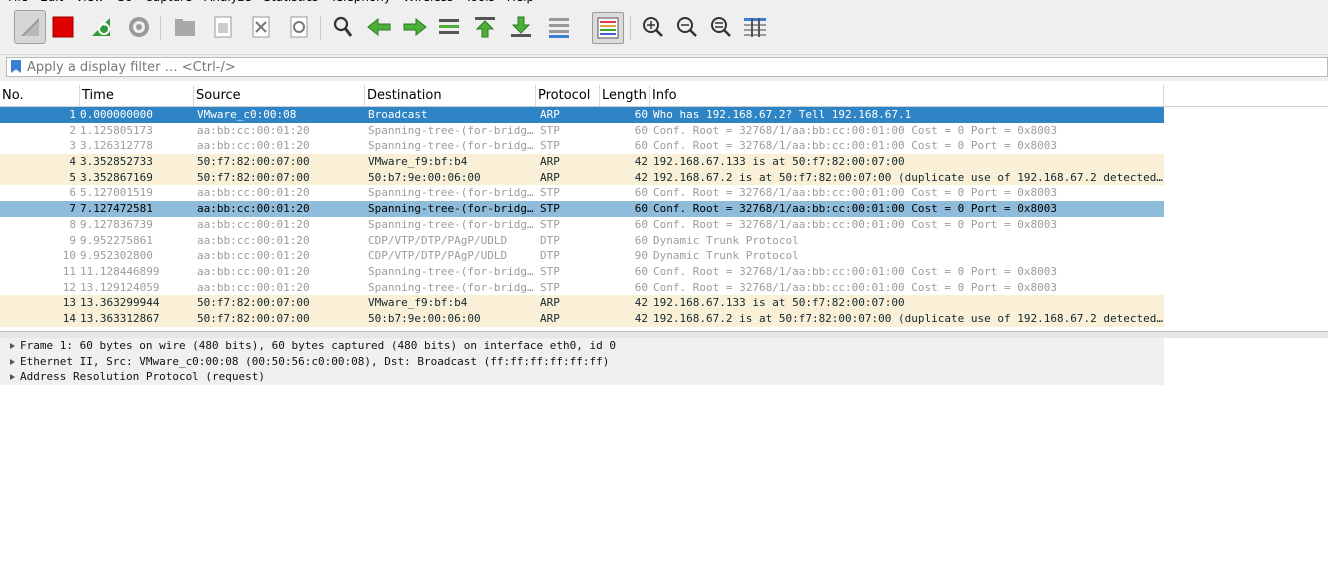 The height and width of the screenshot is (586, 1328). Describe the element at coordinates (625, 95) in the screenshot. I see `column-header-length: Length` at that location.